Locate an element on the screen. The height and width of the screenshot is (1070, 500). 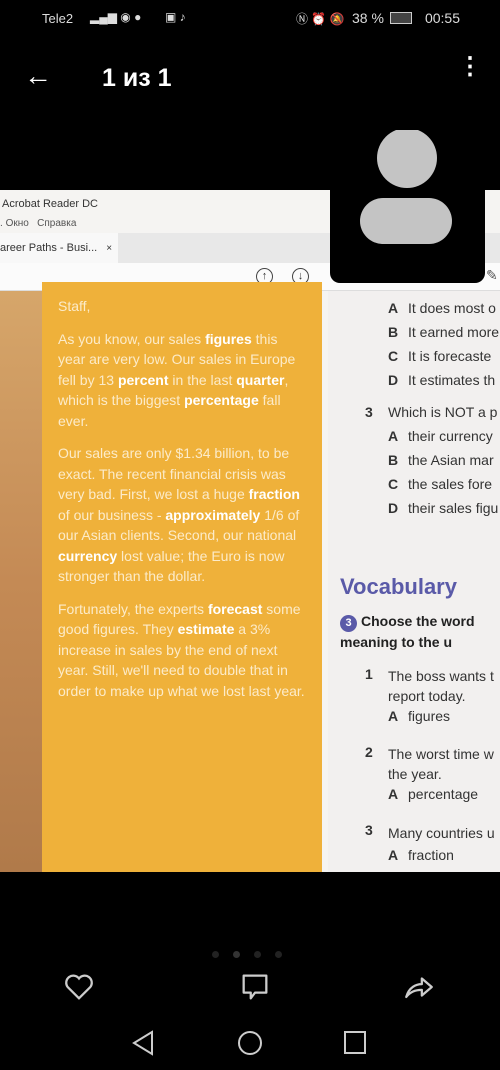
q3-number: 3 is located at coordinates (369, 412).